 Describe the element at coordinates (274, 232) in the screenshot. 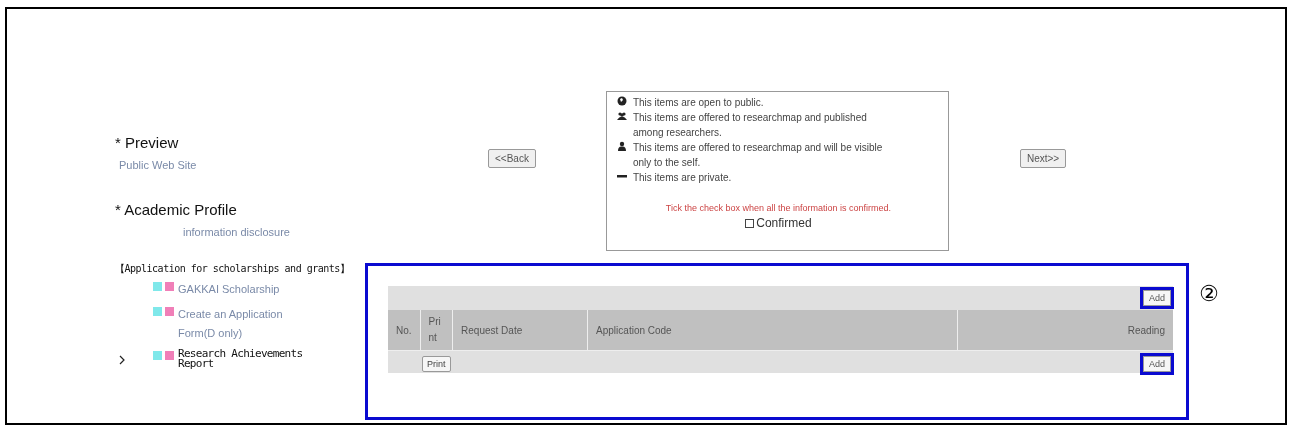

I see `sidebar-link: information disclosure` at that location.